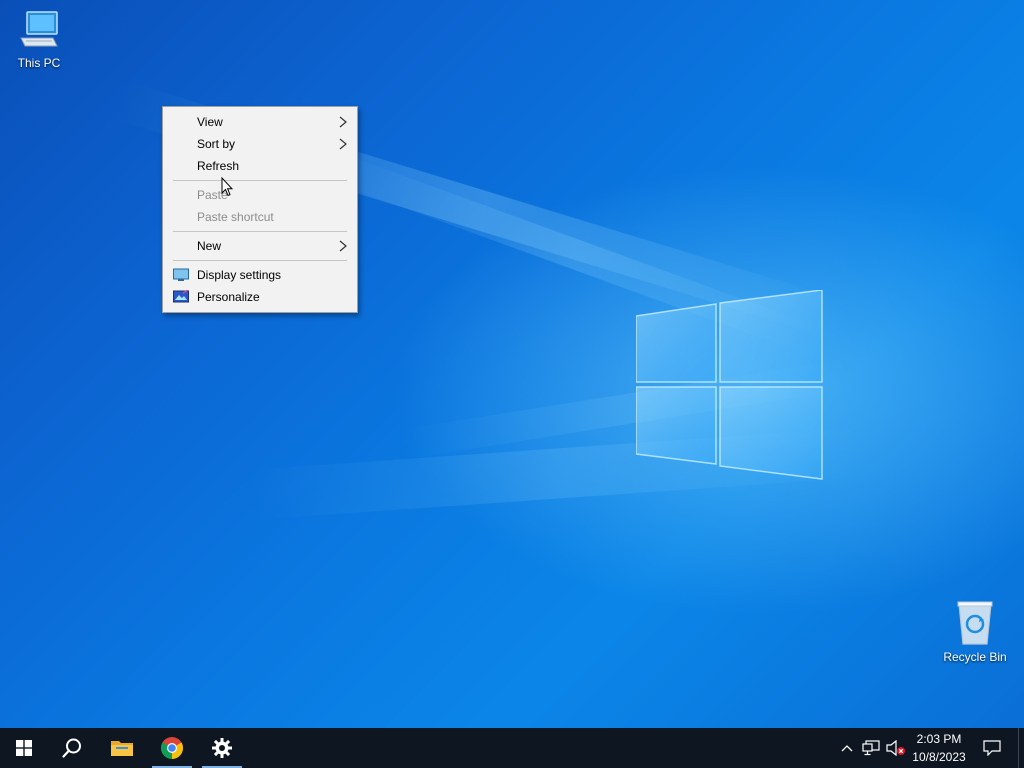  I want to click on folder-icon, so click(122, 748).